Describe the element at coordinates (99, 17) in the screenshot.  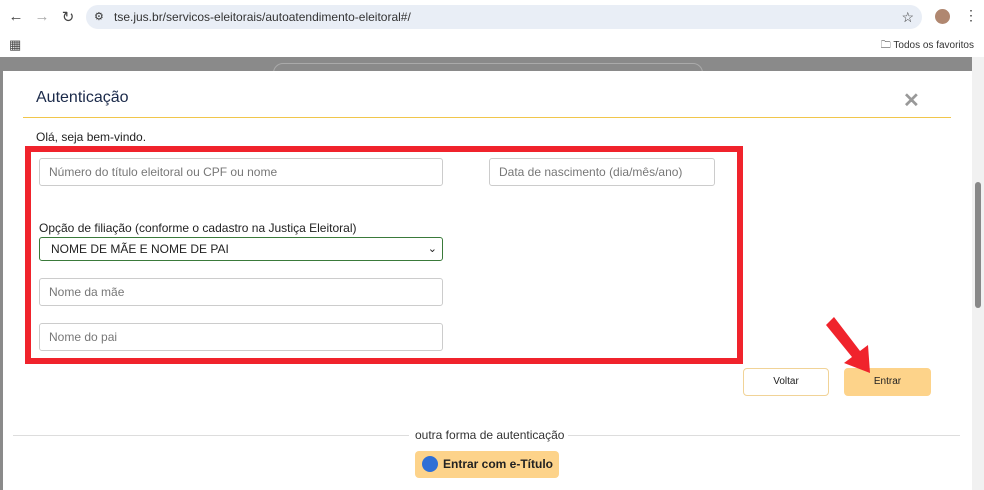
I see `site-settings-icon: ⚙` at that location.